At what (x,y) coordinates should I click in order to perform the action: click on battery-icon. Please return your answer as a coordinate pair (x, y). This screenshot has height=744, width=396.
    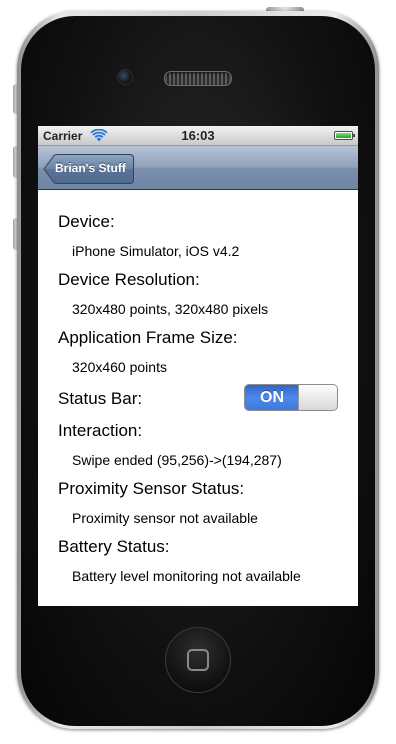
    Looking at the image, I should click on (344, 135).